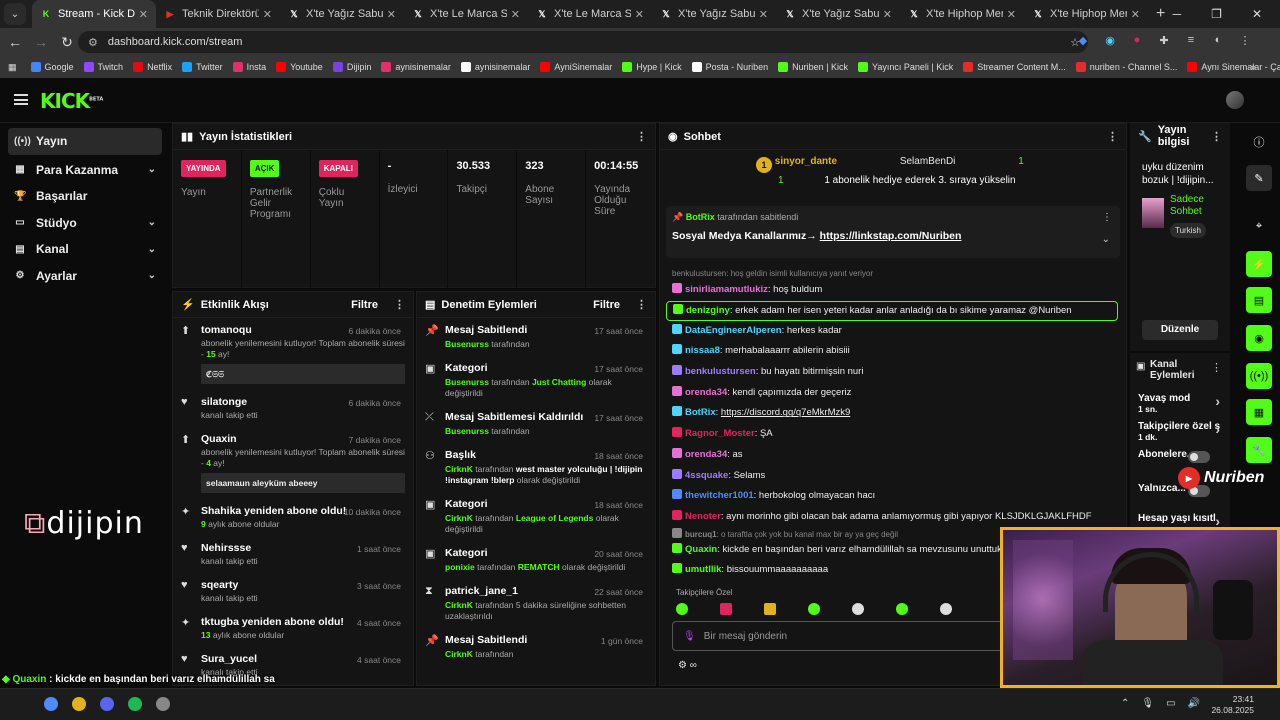 The height and width of the screenshot is (720, 1280). I want to click on chat-username: Ragnor_Moster, so click(720, 433).